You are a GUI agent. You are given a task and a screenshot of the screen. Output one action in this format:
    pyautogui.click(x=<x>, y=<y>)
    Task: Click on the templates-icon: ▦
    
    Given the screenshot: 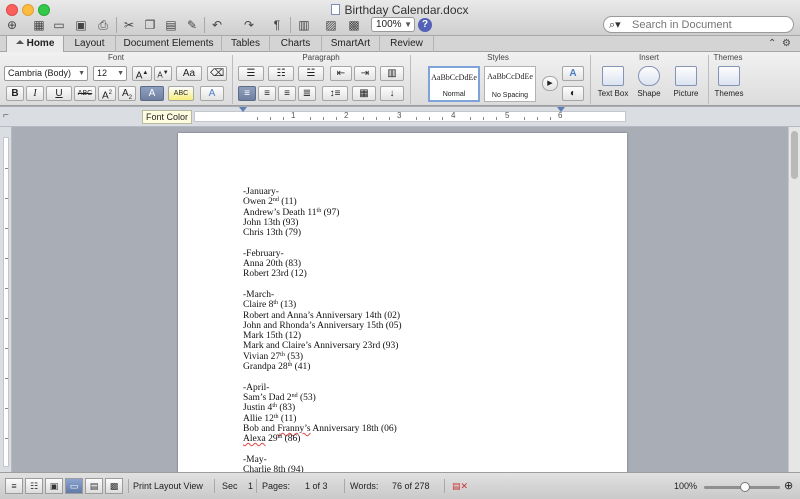 What is the action you would take?
    pyautogui.click(x=39, y=25)
    